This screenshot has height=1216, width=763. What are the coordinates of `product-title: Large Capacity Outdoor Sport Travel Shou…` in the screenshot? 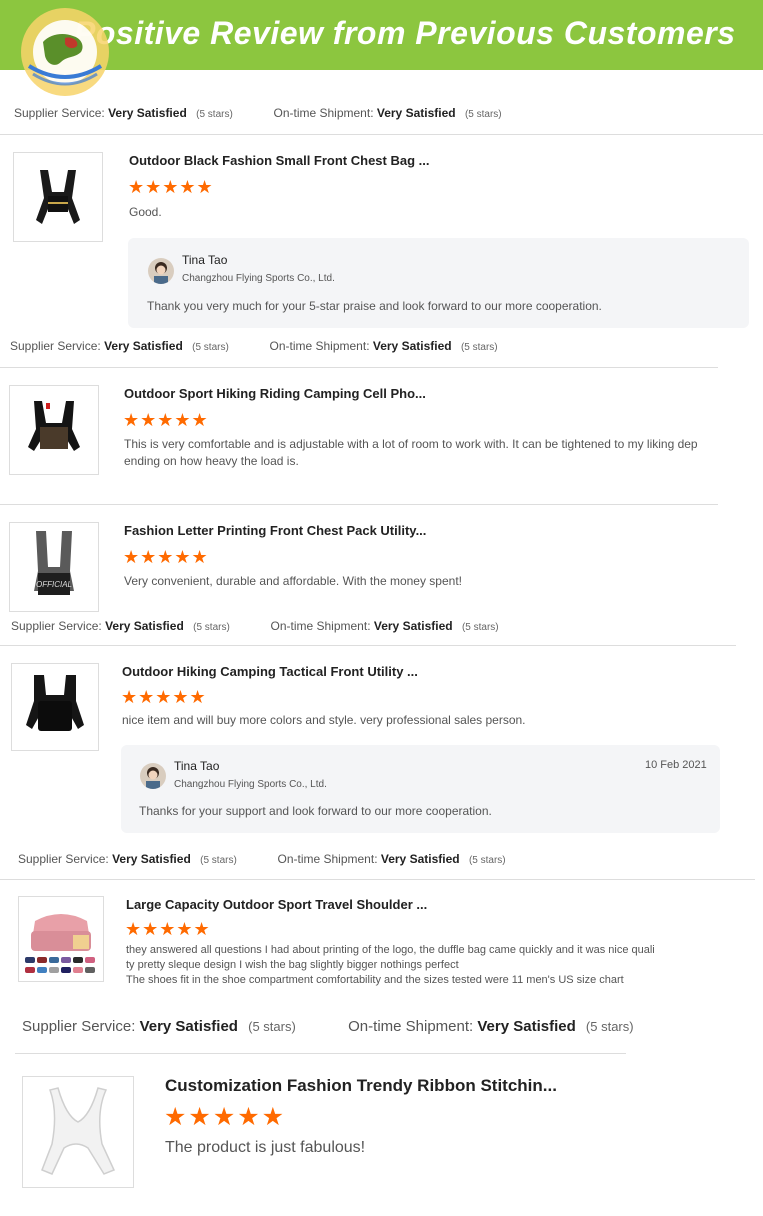 It's located at (276, 904).